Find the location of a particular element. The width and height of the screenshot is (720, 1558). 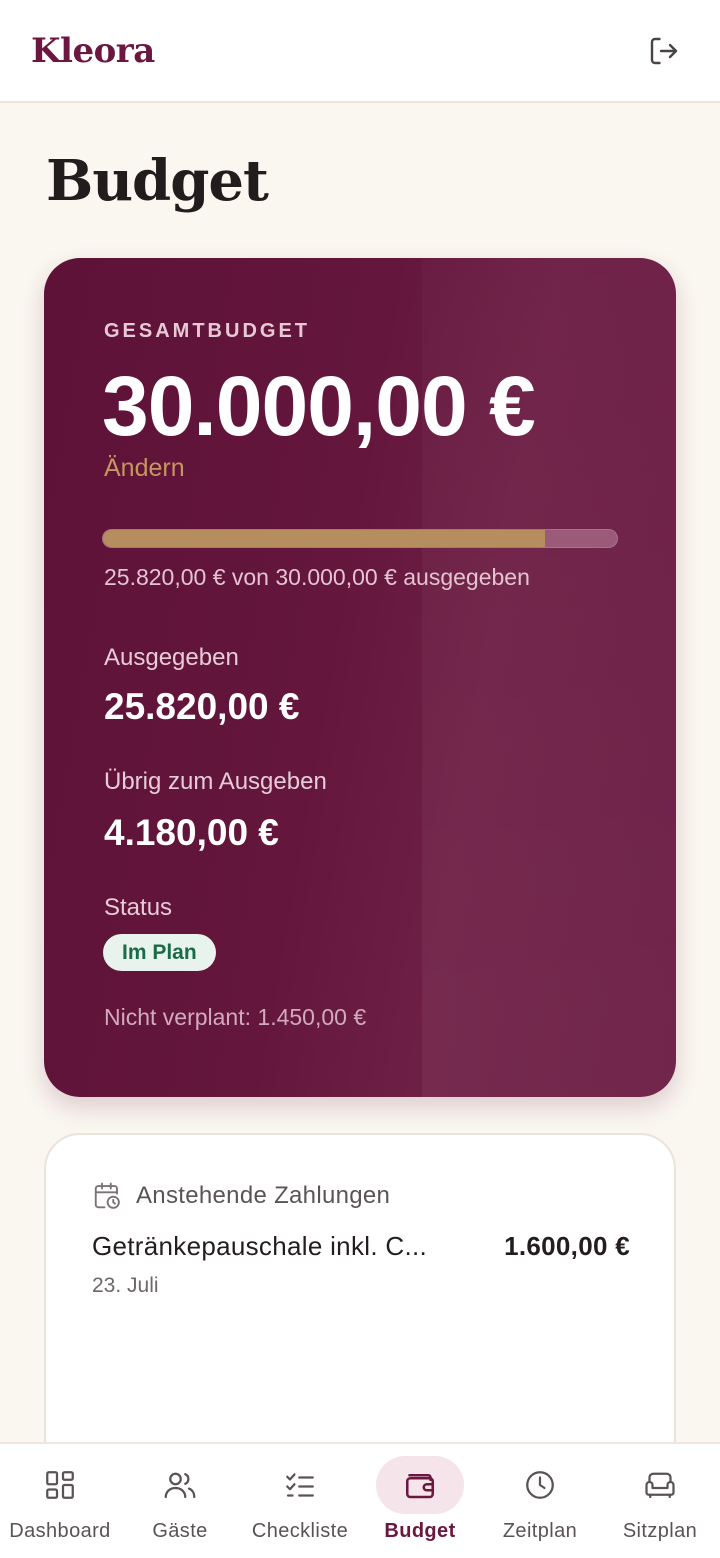

status-badge: Im Plan is located at coordinates (159, 952).